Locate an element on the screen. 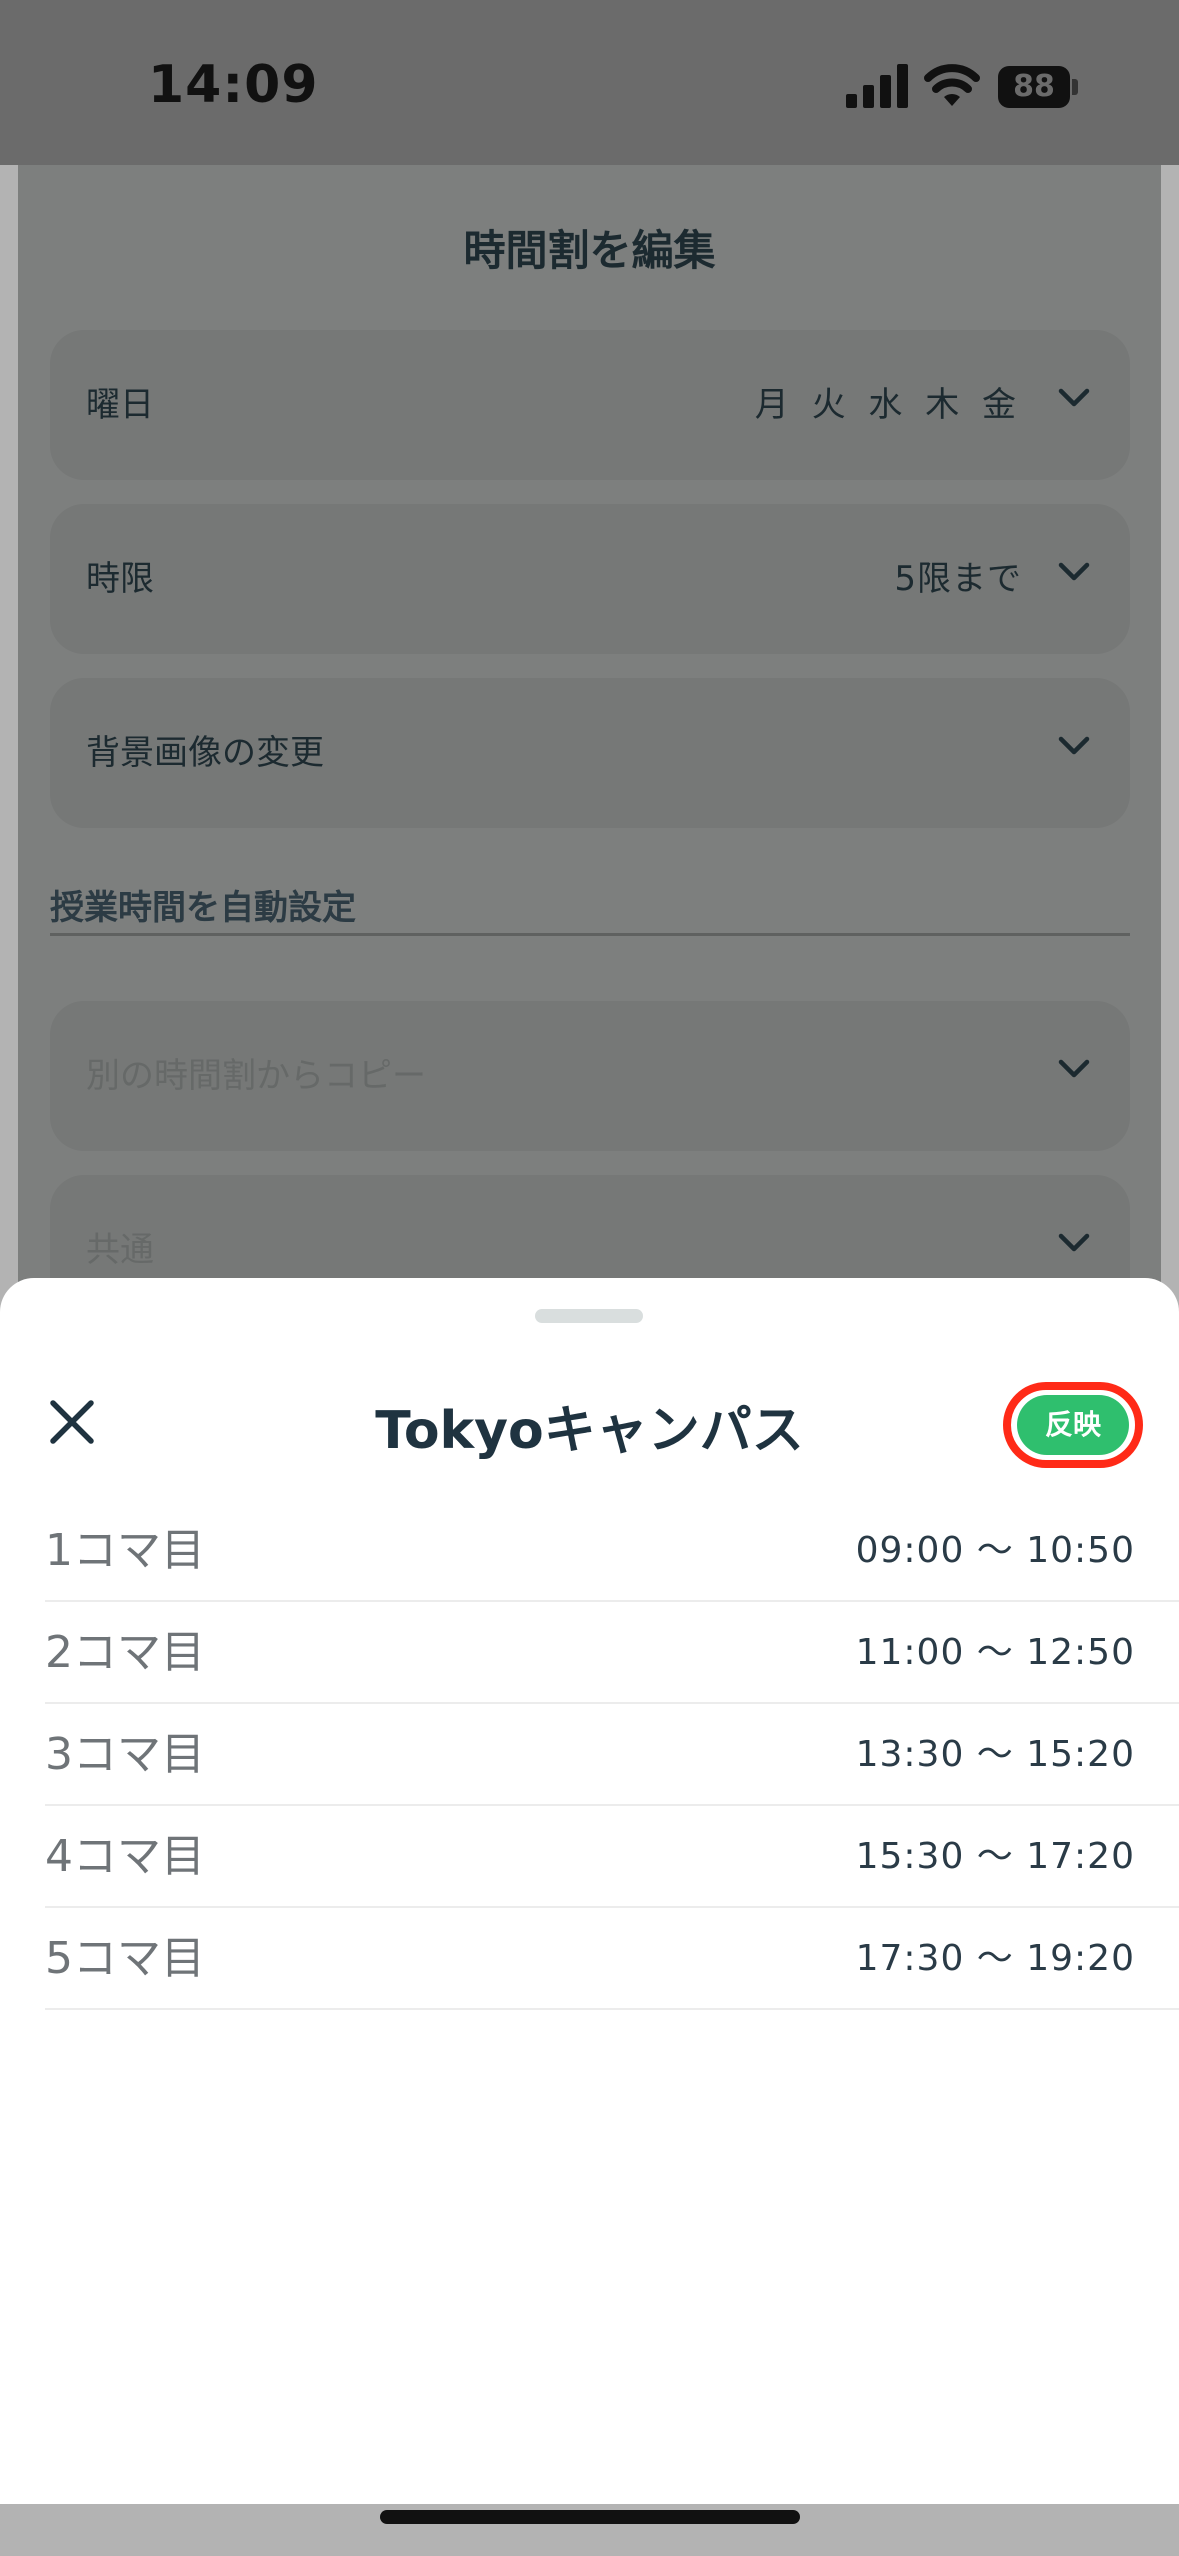 This screenshot has width=1179, height=2556. period-row: 3コマ目 13:30 ～ 15:20 is located at coordinates (612, 1755).